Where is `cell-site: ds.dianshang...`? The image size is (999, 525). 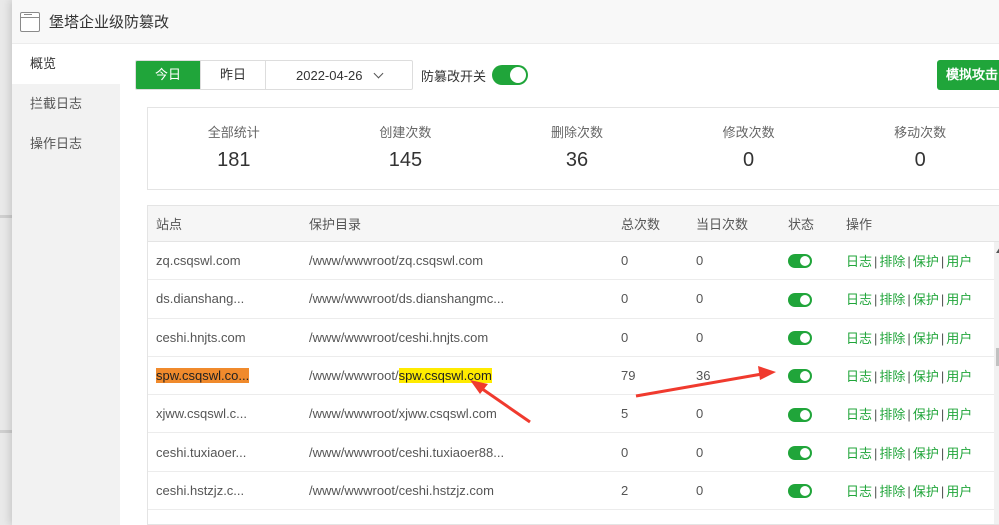 cell-site: ds.dianshang... is located at coordinates (224, 298).